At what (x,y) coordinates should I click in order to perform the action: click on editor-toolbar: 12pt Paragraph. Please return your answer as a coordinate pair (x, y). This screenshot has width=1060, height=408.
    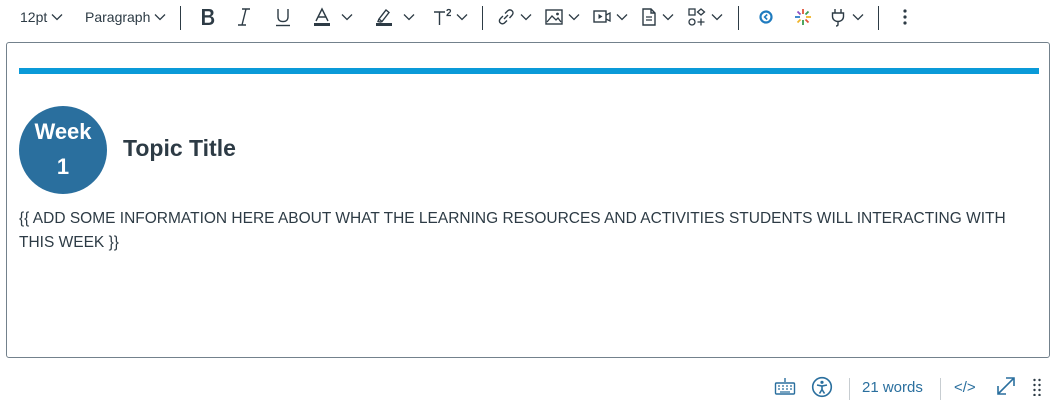
    Looking at the image, I should click on (530, 18).